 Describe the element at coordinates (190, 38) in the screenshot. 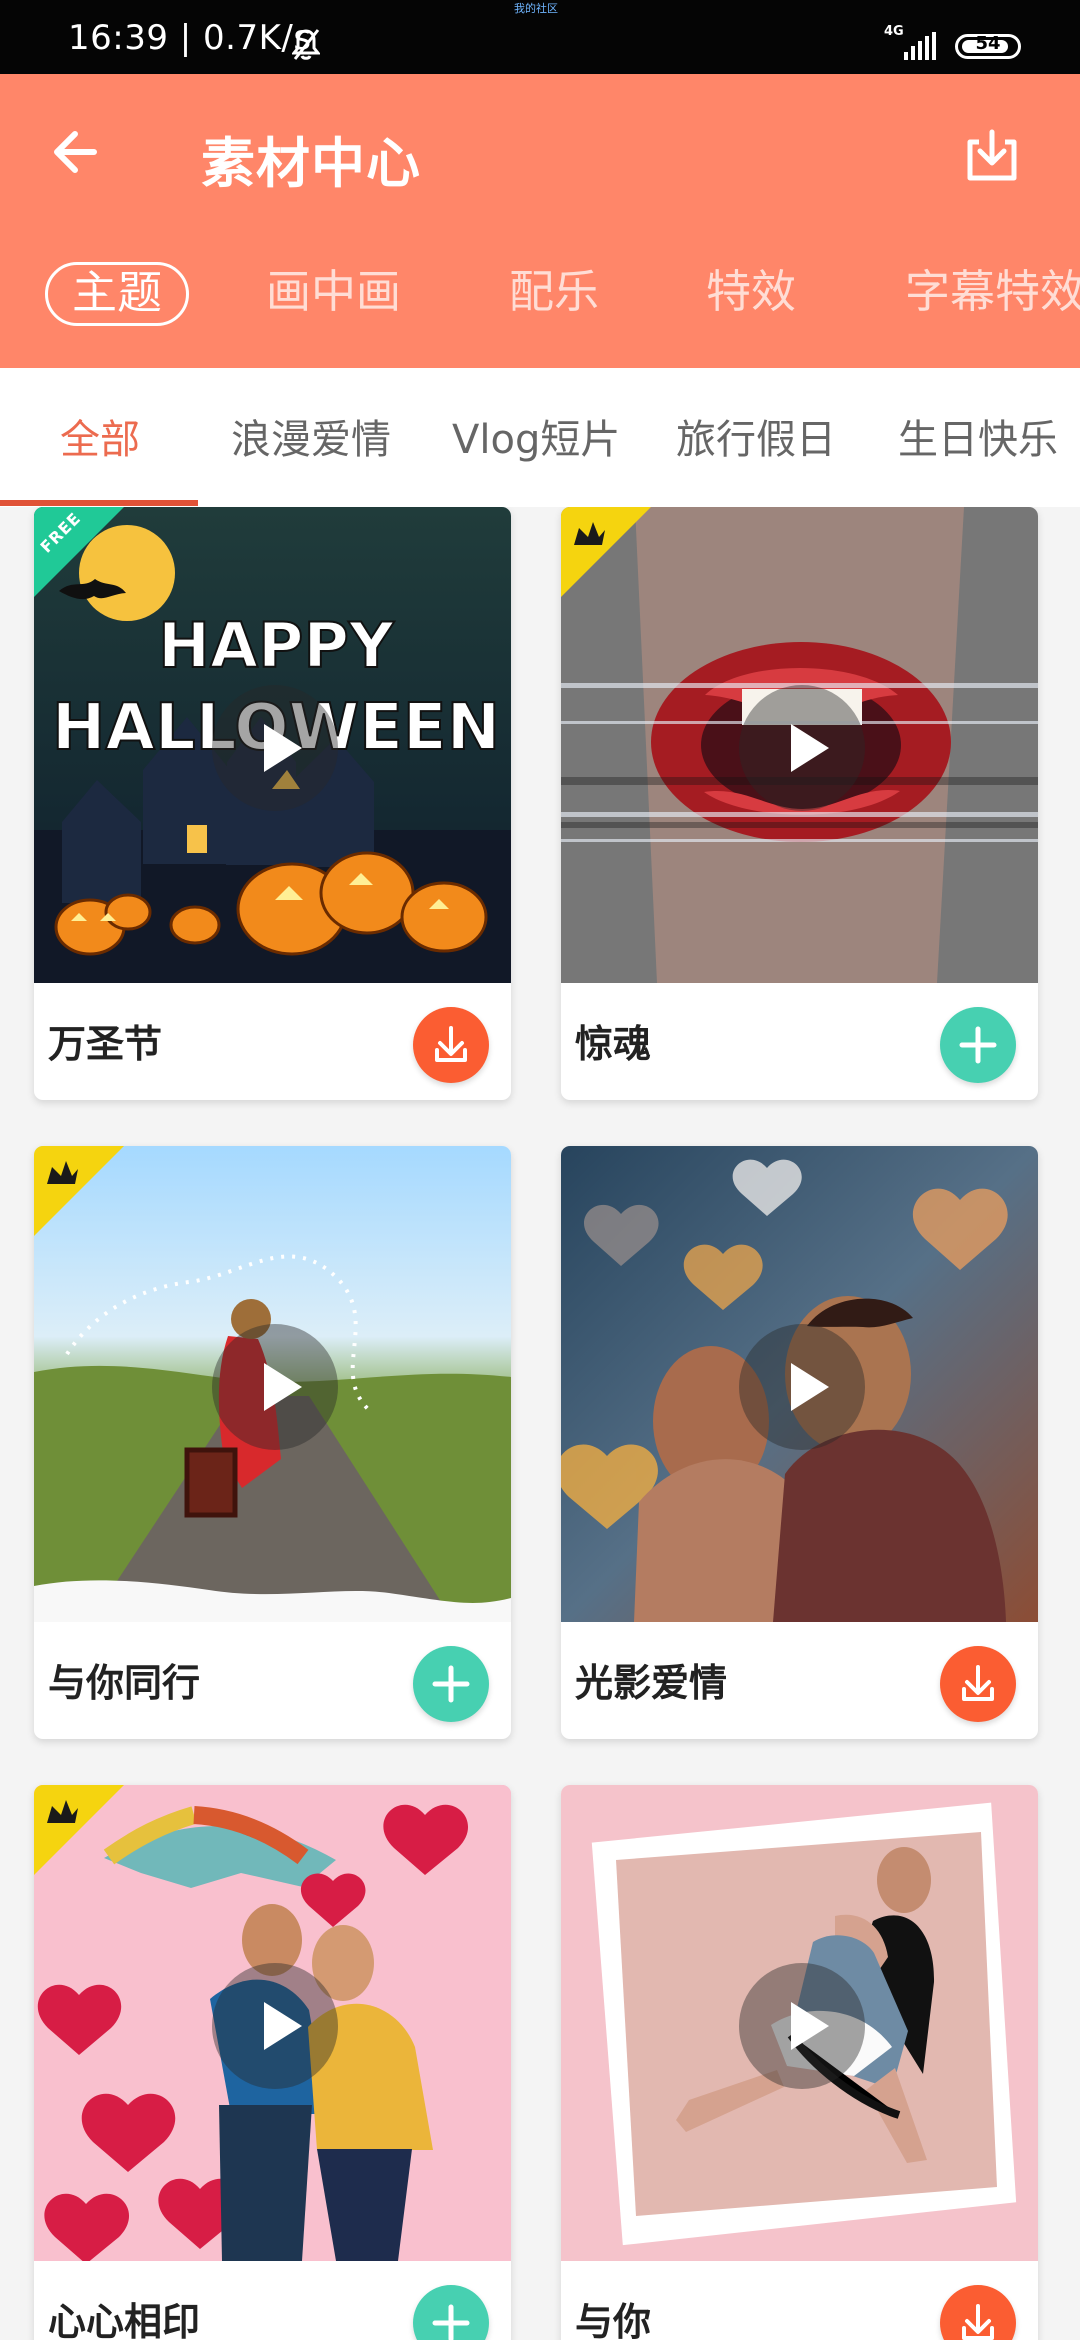

I see `status-time-speed: 16:39 | 0.7K/s` at that location.